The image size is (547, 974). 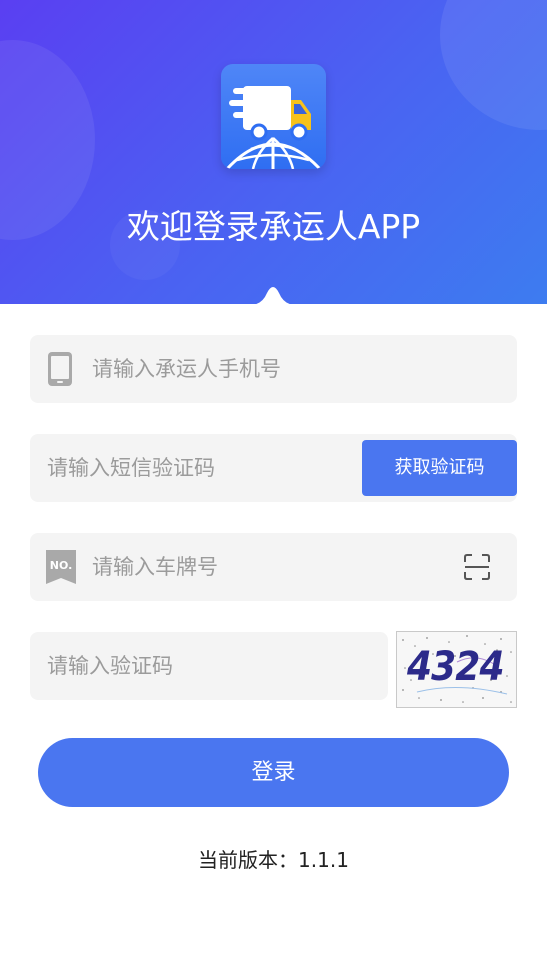 I want to click on truck-globe-logo-icon, so click(x=273, y=127).